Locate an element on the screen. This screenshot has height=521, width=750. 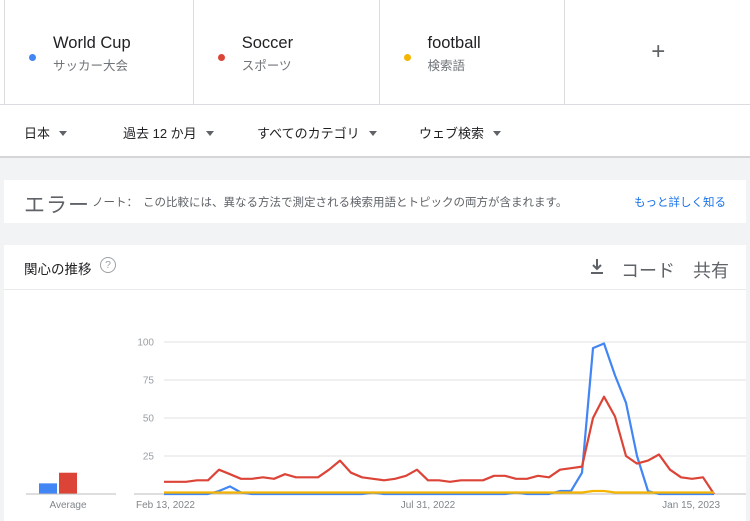
average-label: Average is located at coordinates (68, 505).